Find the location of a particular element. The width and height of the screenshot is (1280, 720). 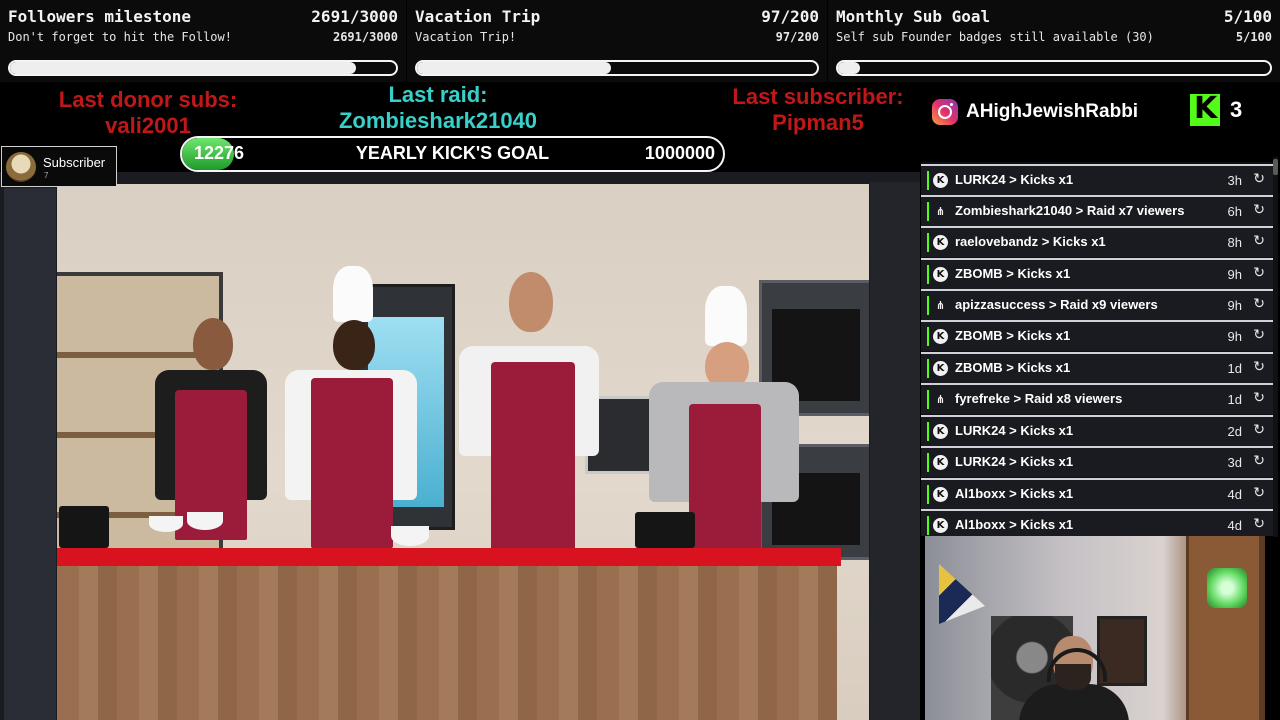

goal-sub-count: 5/100 is located at coordinates (1253, 37).